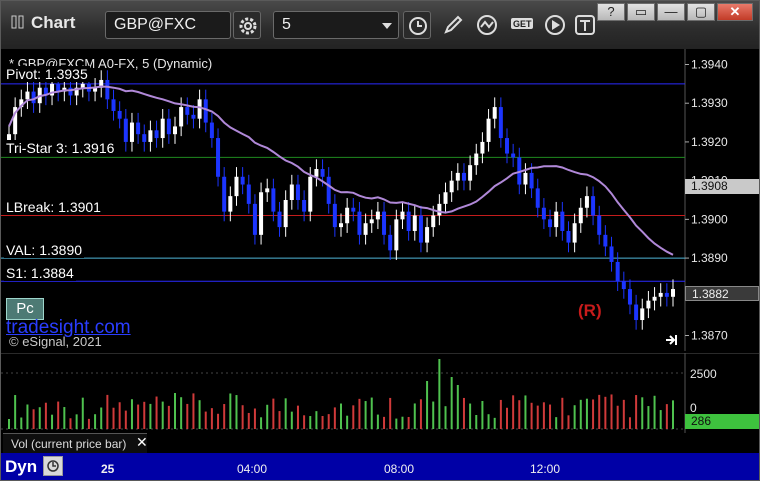 This screenshot has width=760, height=481. Describe the element at coordinates (453, 25) in the screenshot. I see `draw-tool-button` at that location.